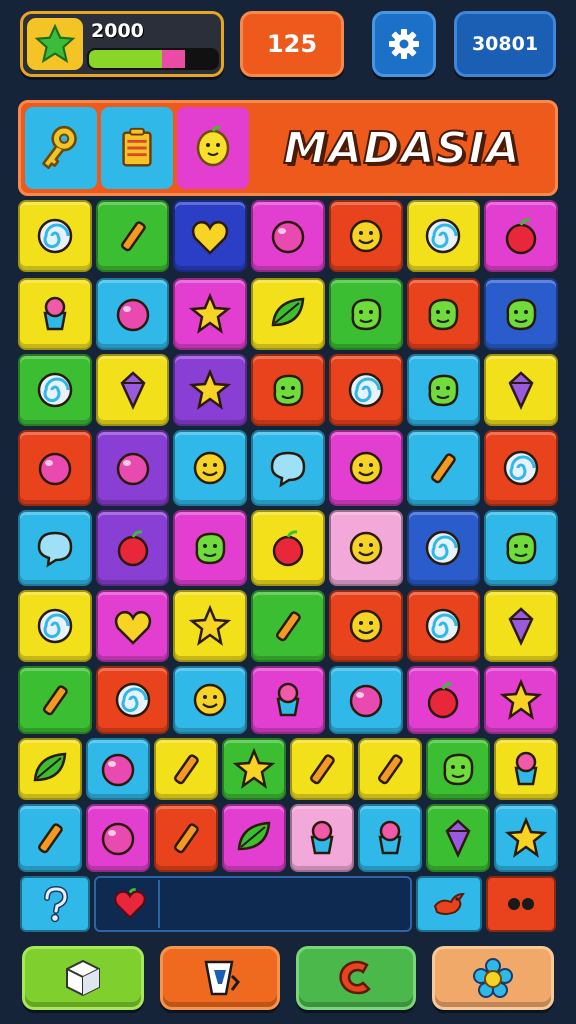 This screenshot has width=576, height=1024. I want to click on score-panel: 2000, so click(122, 44).